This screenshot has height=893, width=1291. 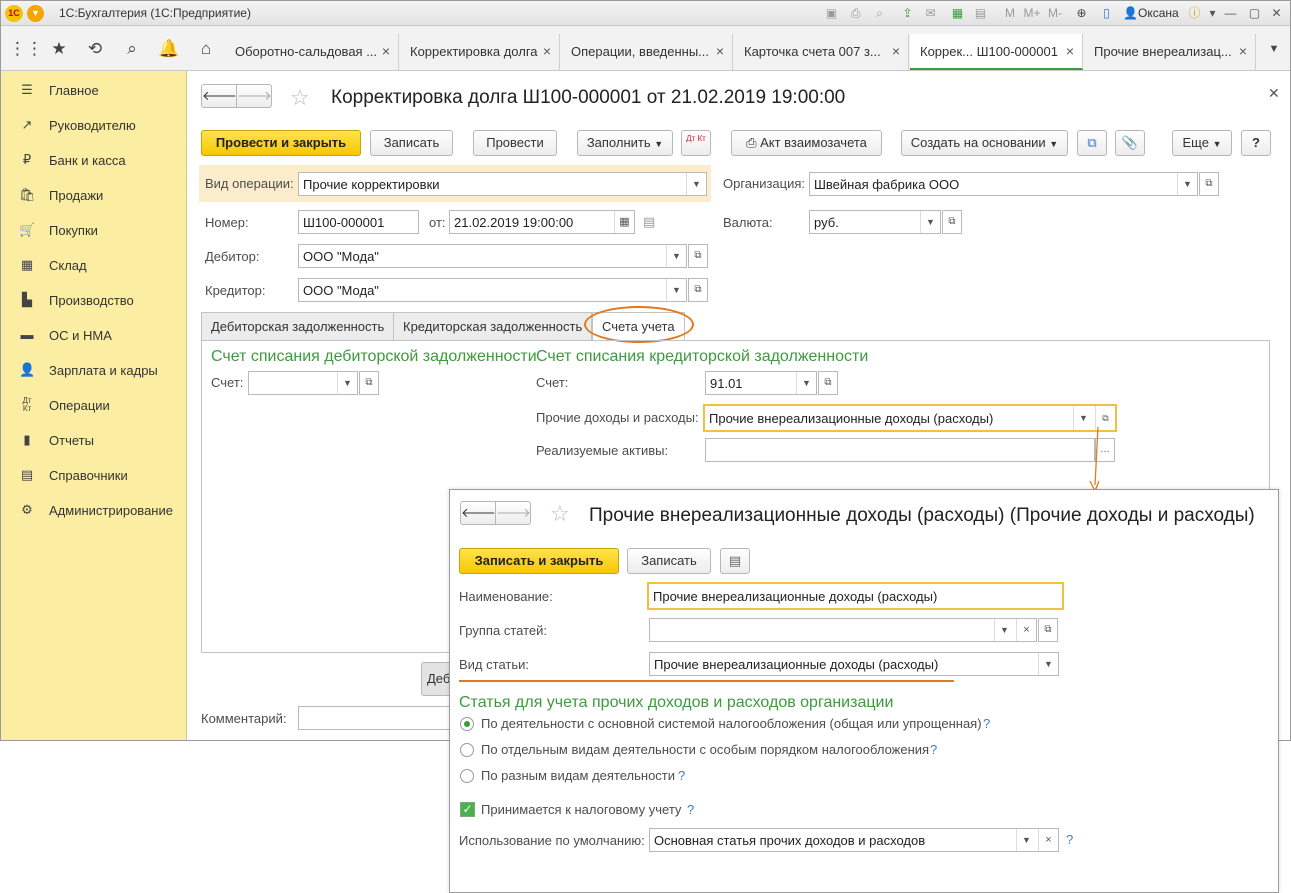 I want to click on tax-accounting-label: Принимается к налоговому учету, so click(x=581, y=809).